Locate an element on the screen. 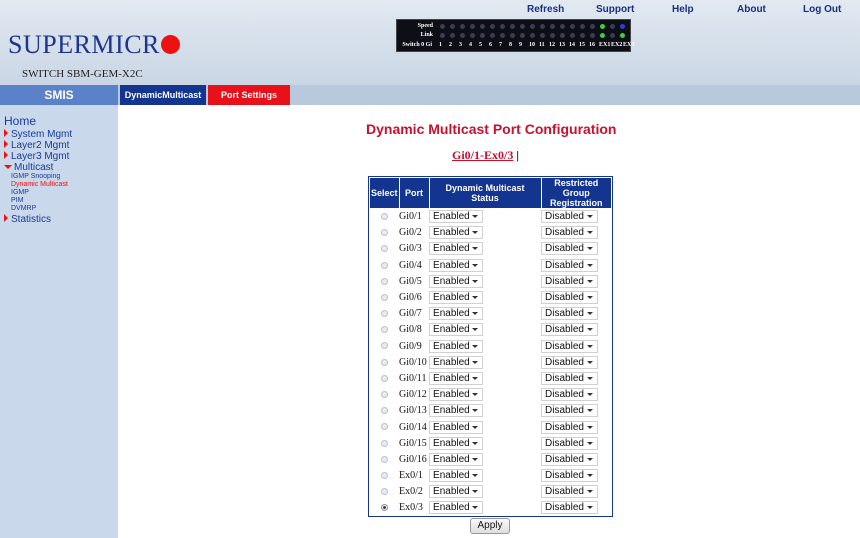 This screenshot has height=538, width=860. sidebar-item-multicast: Multicast is located at coordinates (28, 167).